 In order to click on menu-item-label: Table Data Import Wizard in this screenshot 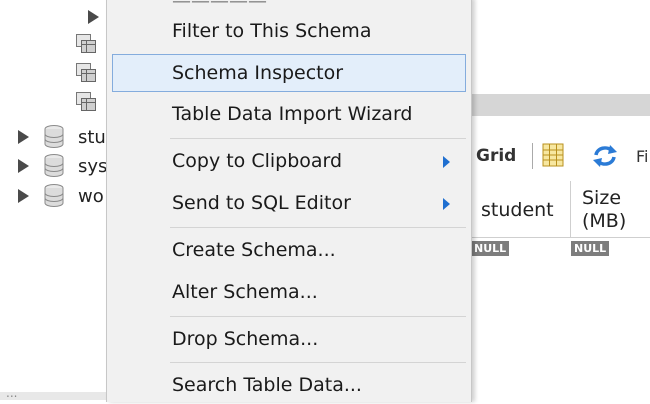, I will do `click(292, 114)`.